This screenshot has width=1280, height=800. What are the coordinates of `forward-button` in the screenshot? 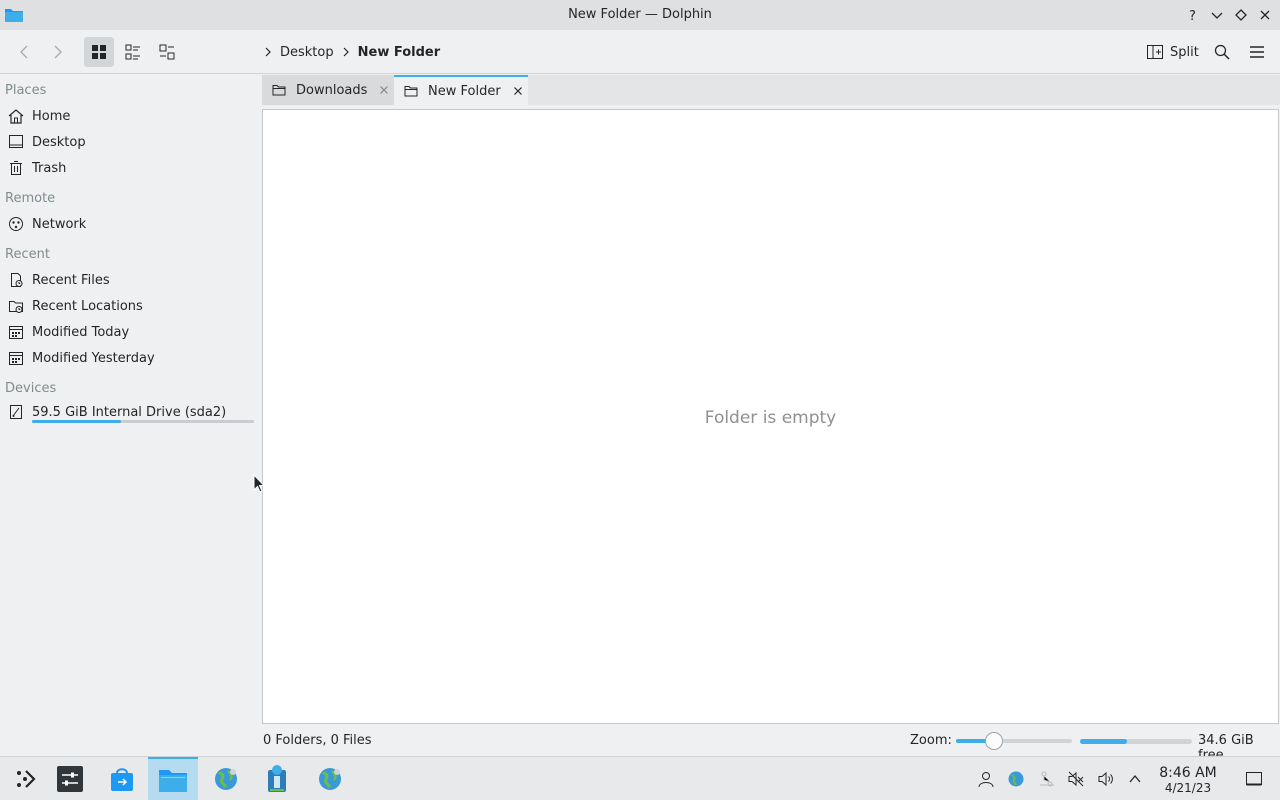 It's located at (57, 52).